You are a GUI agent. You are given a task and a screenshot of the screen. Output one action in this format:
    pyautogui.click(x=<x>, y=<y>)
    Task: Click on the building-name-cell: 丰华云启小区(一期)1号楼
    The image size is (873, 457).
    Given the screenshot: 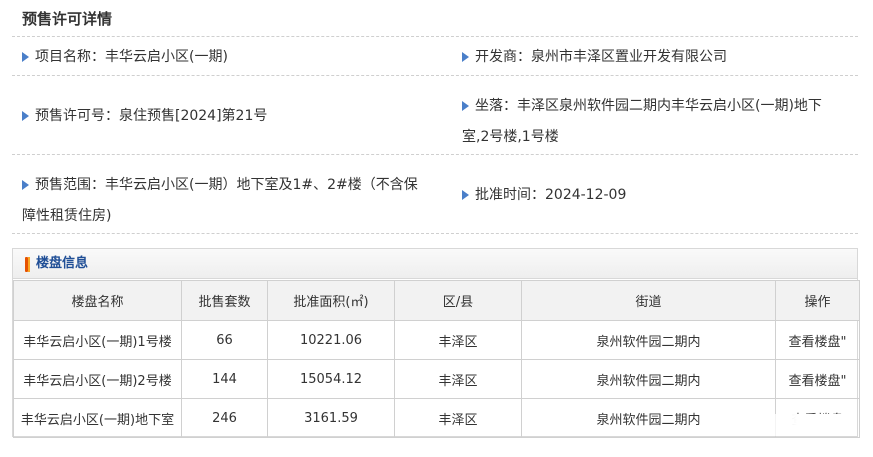 What is the action you would take?
    pyautogui.click(x=97, y=340)
    